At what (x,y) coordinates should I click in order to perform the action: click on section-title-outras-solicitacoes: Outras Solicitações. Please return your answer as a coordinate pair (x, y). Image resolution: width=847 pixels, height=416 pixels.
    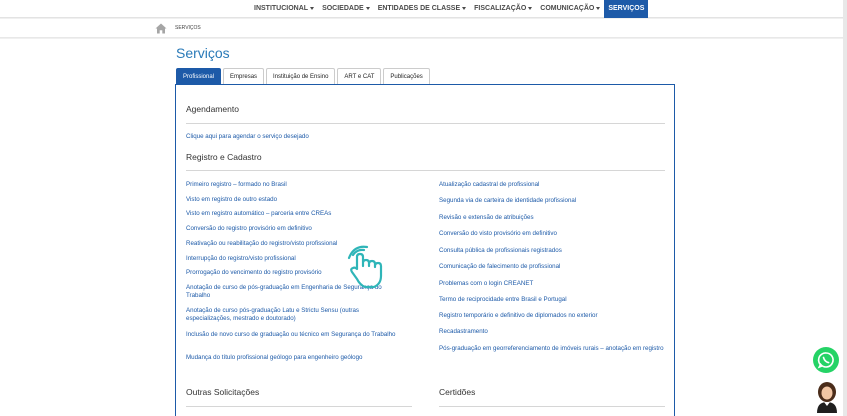
    Looking at the image, I should click on (223, 392).